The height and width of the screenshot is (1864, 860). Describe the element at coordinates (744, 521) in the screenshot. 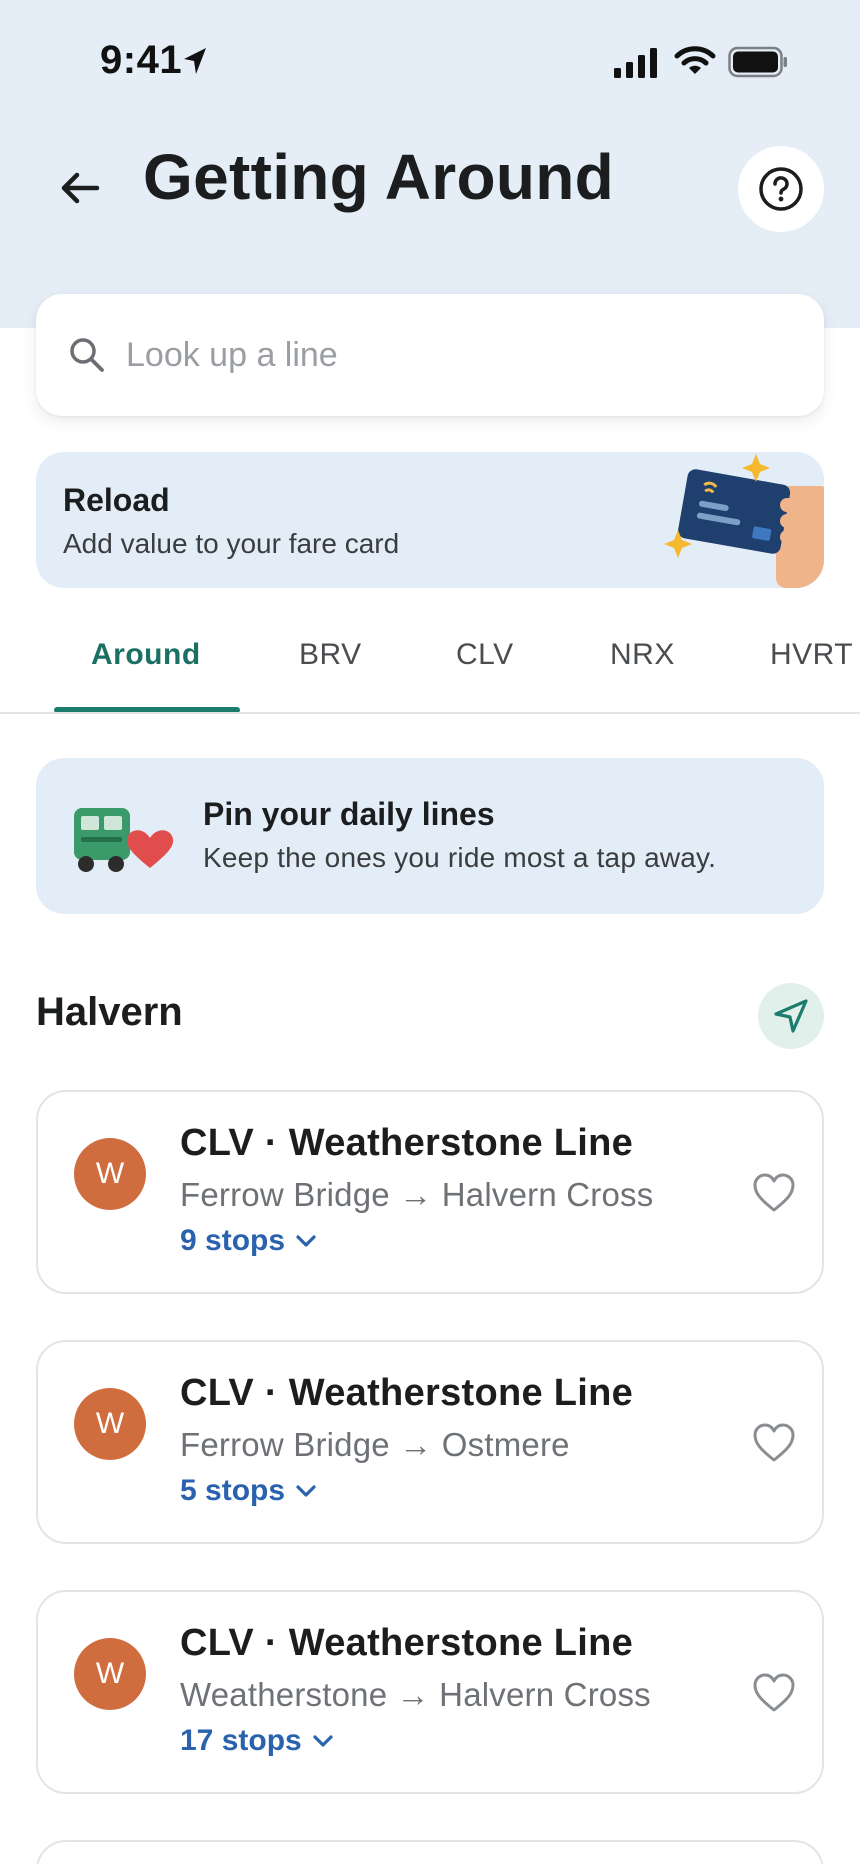

I see `fare-card-illustration` at that location.